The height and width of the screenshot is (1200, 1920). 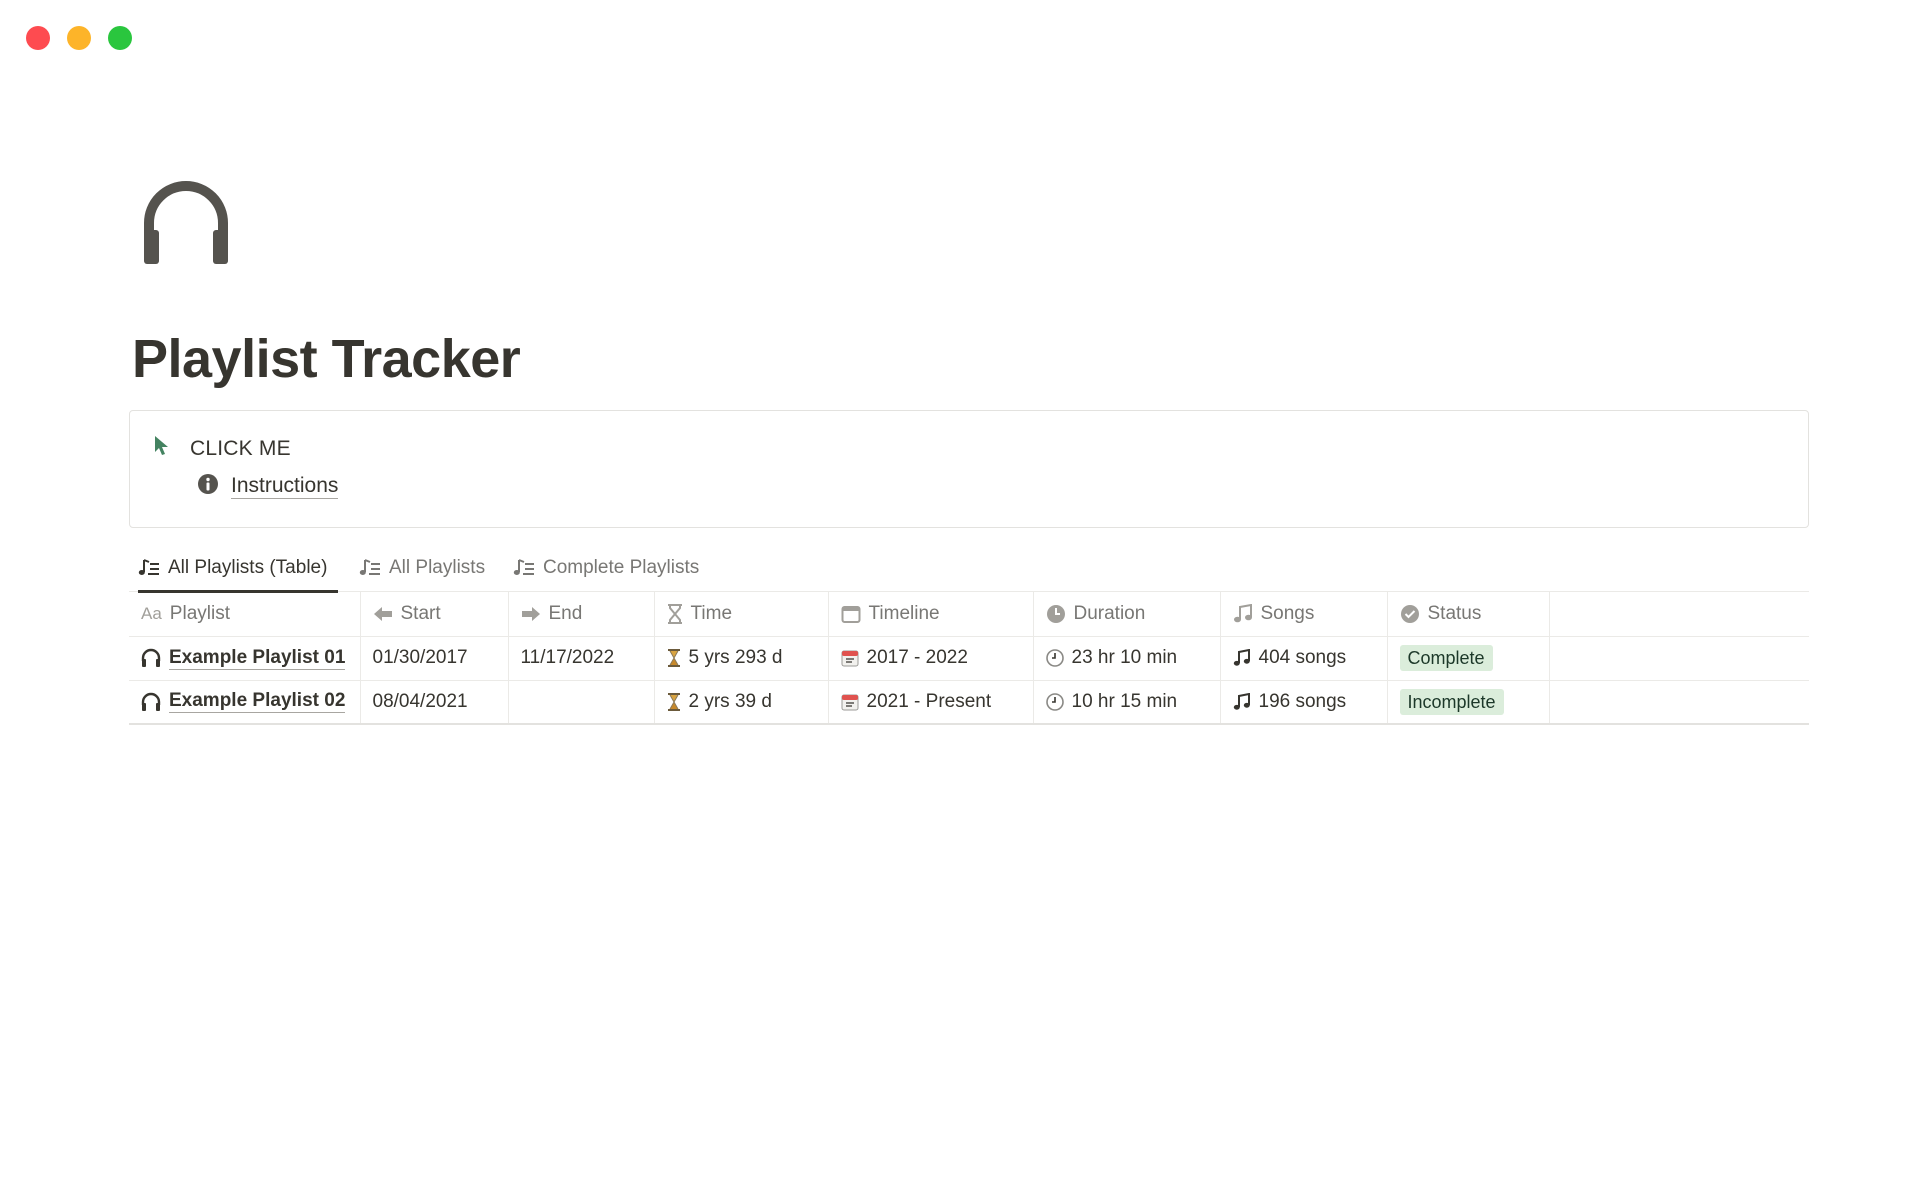 I want to click on playlist-name-link: Example Playlist 02, so click(x=257, y=702).